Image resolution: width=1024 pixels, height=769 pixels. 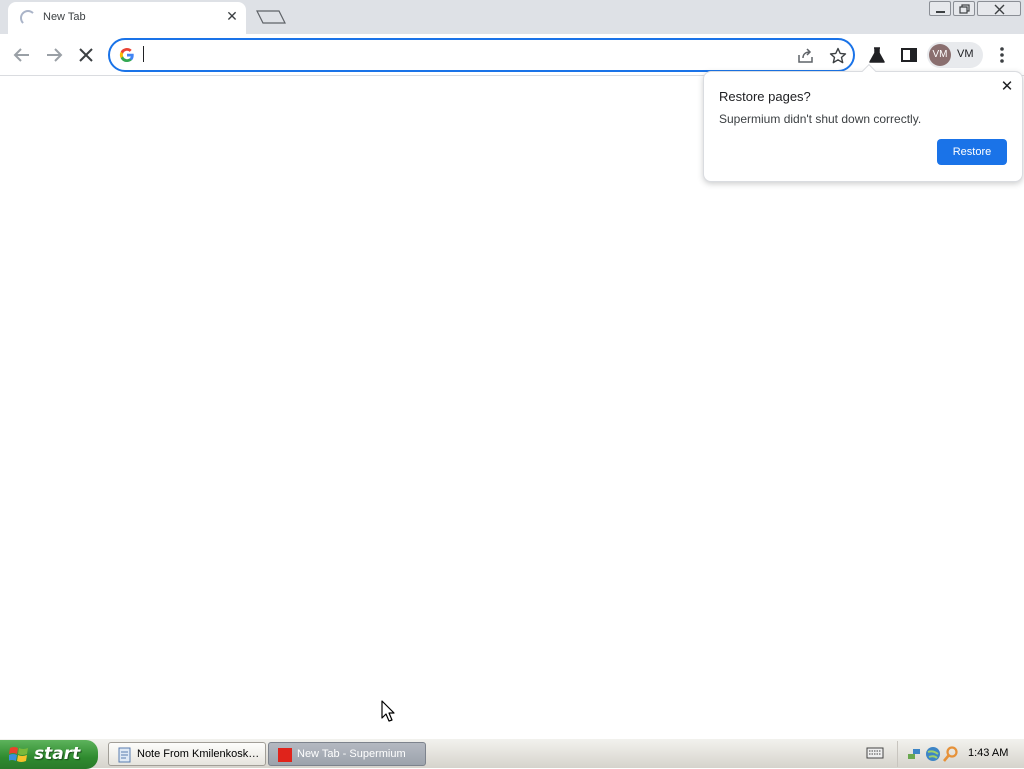 What do you see at coordinates (127, 18) in the screenshot?
I see `tab-new-tab: New Tab ✕` at bounding box center [127, 18].